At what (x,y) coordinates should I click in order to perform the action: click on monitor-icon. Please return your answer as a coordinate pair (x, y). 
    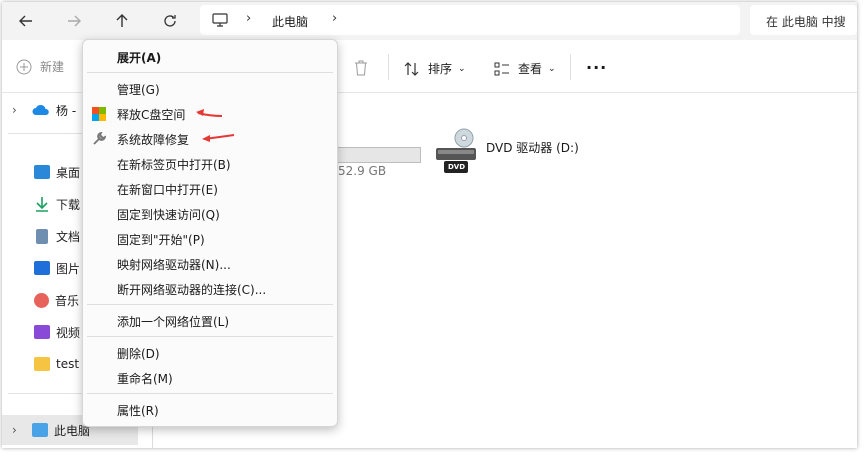
    Looking at the image, I should click on (220, 20).